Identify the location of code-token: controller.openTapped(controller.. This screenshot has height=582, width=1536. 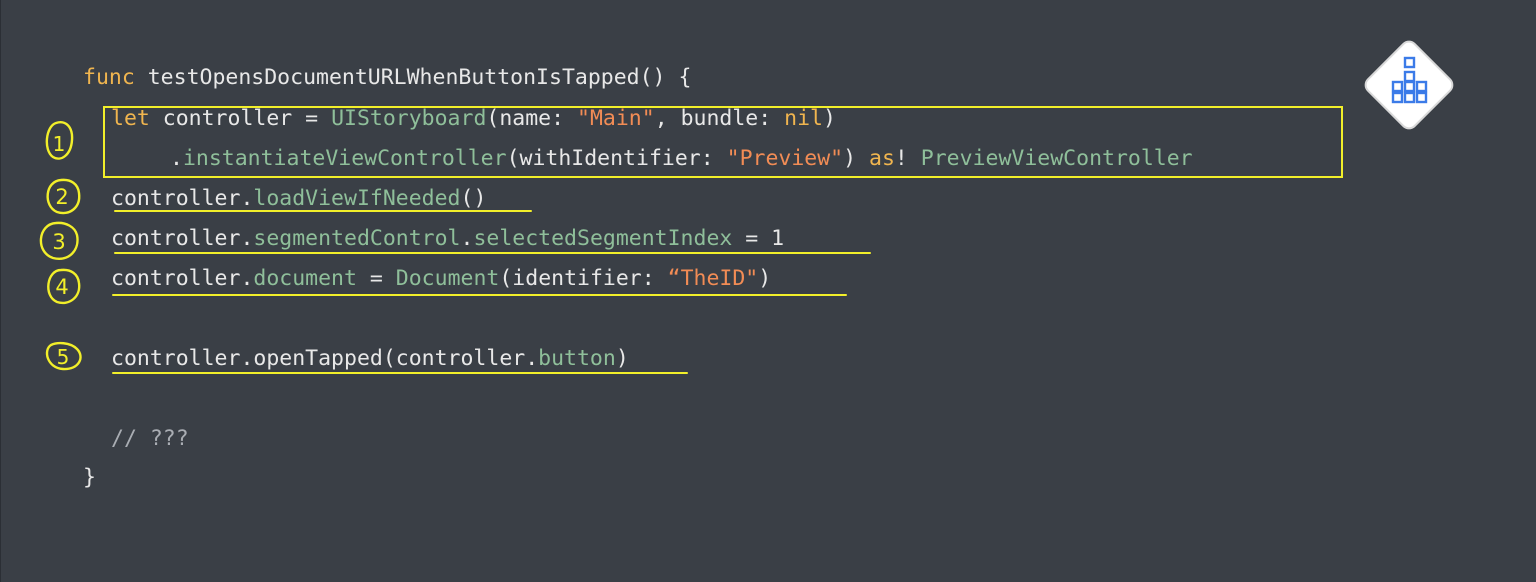
(325, 358).